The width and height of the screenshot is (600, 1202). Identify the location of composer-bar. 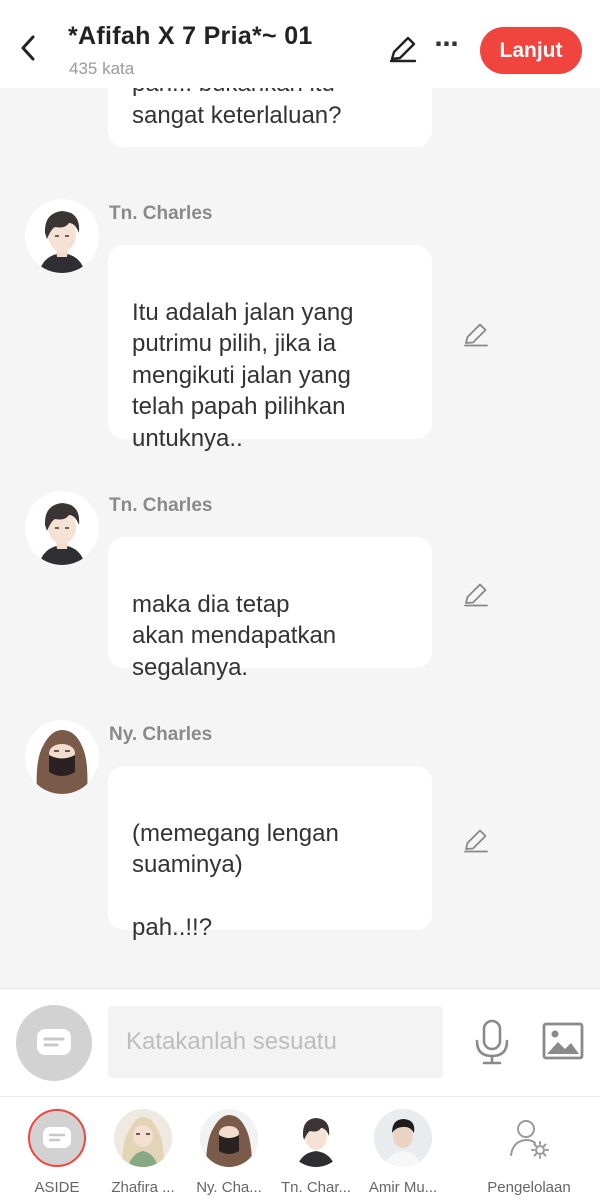
(300, 1042).